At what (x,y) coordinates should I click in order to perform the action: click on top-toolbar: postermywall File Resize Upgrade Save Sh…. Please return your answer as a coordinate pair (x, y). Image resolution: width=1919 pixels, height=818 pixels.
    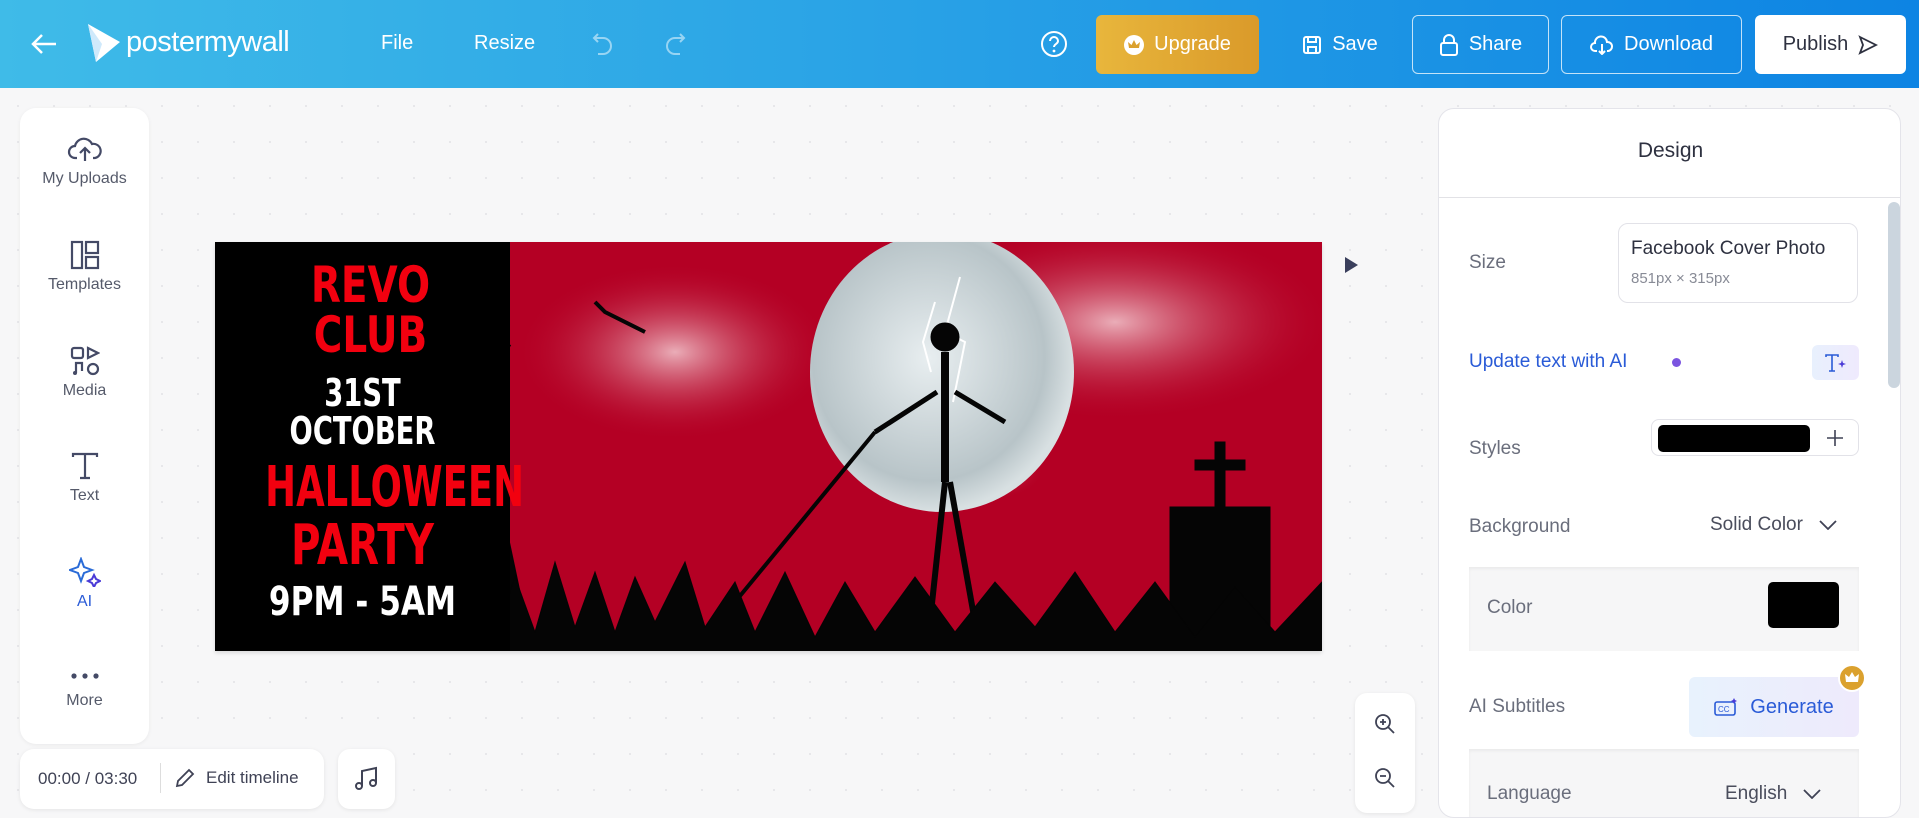
    Looking at the image, I should click on (959, 44).